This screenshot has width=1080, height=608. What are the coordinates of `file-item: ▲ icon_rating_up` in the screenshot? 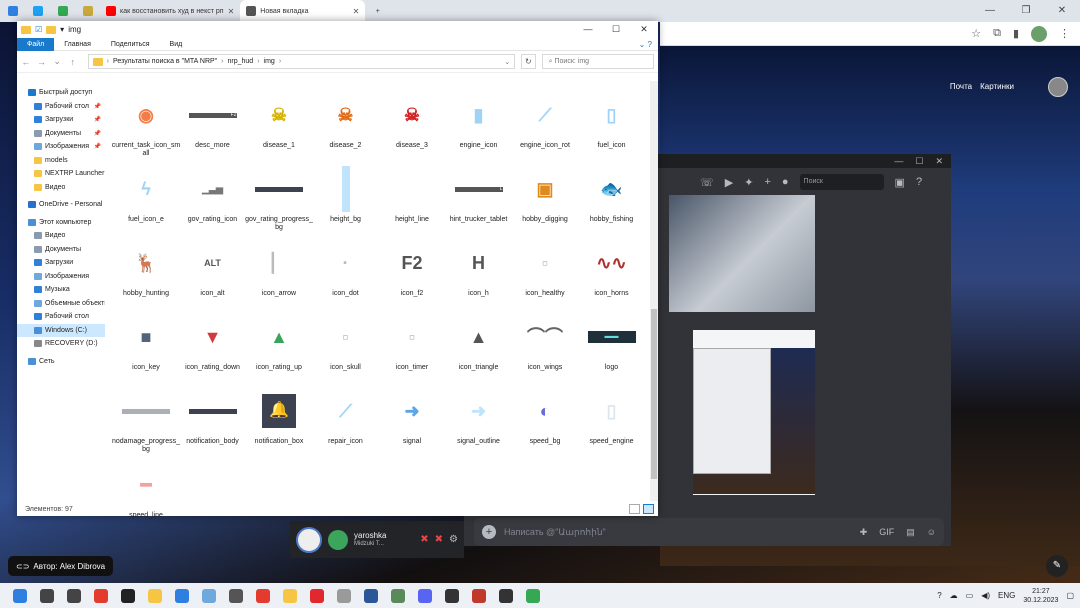 It's located at (279, 350).